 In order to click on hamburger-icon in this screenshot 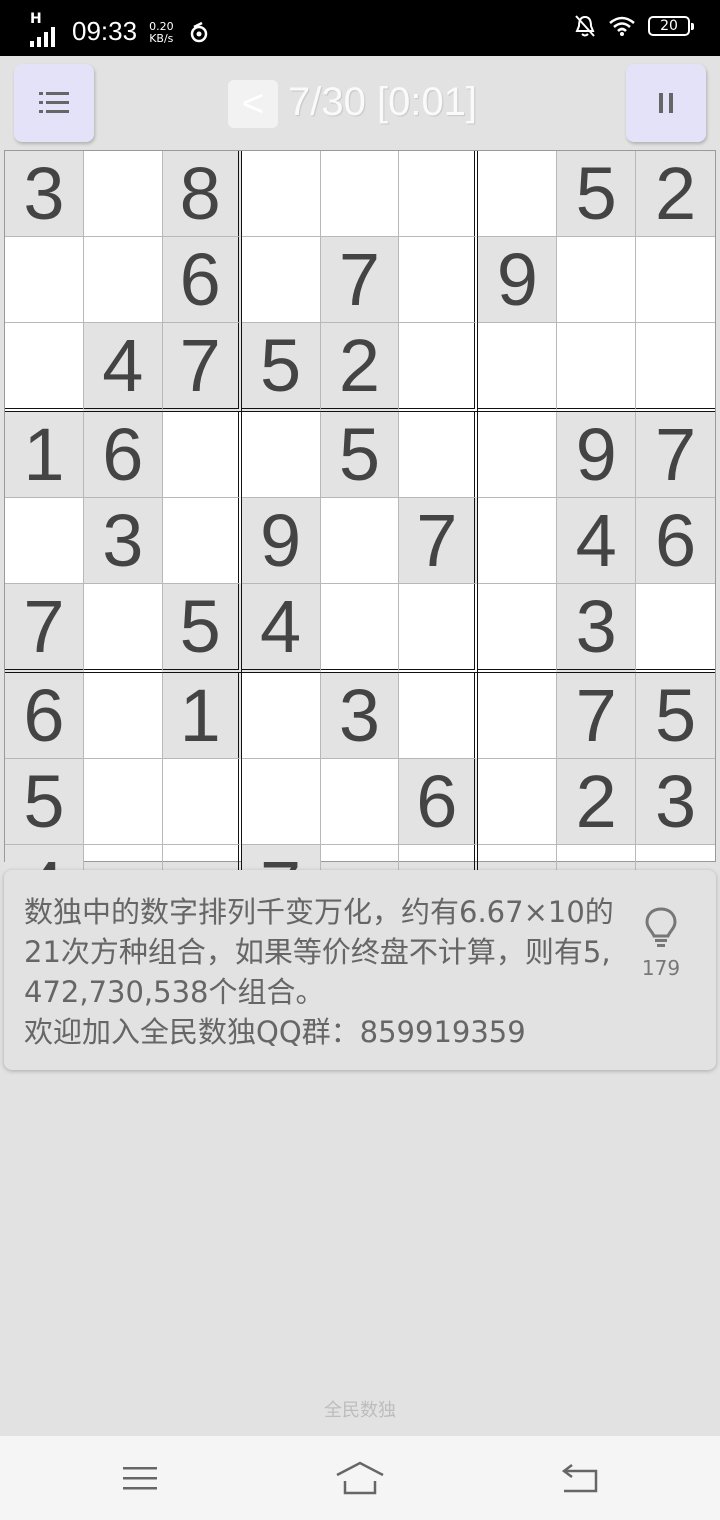, I will do `click(140, 1478)`.